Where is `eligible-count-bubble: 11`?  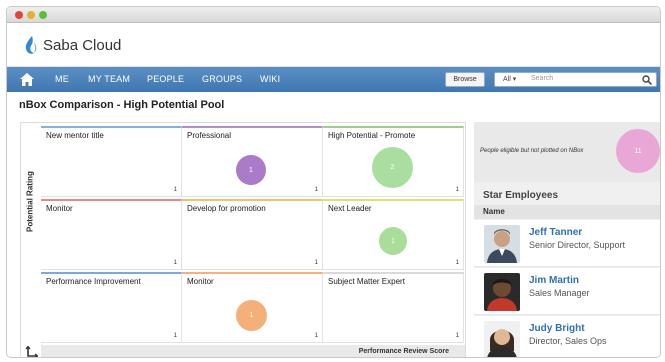
eligible-count-bubble: 11 is located at coordinates (638, 151).